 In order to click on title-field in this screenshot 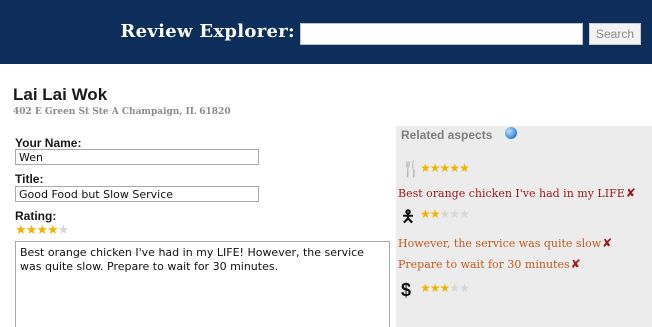, I will do `click(137, 194)`.